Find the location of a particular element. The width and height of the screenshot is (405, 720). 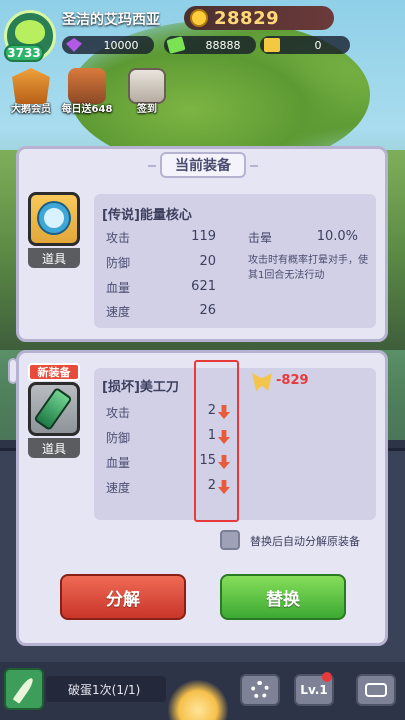

feather-icon is located at coordinates (24, 690).